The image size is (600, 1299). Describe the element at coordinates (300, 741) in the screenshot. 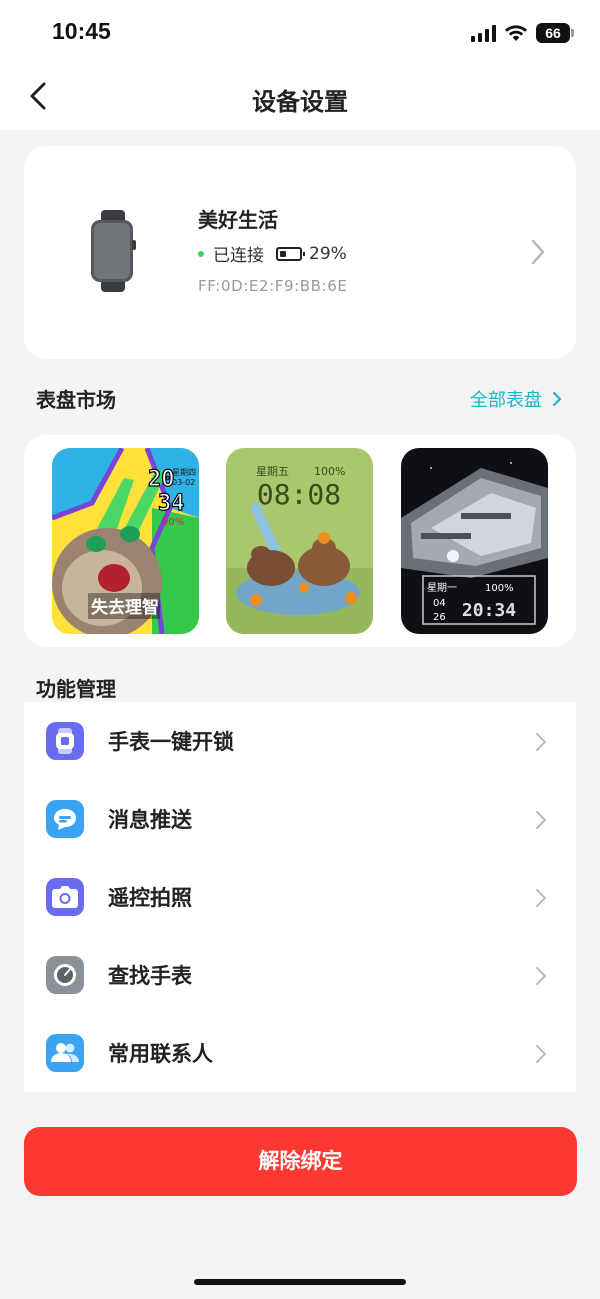

I see `list-item-watch-unlock: 手表一键开锁` at that location.